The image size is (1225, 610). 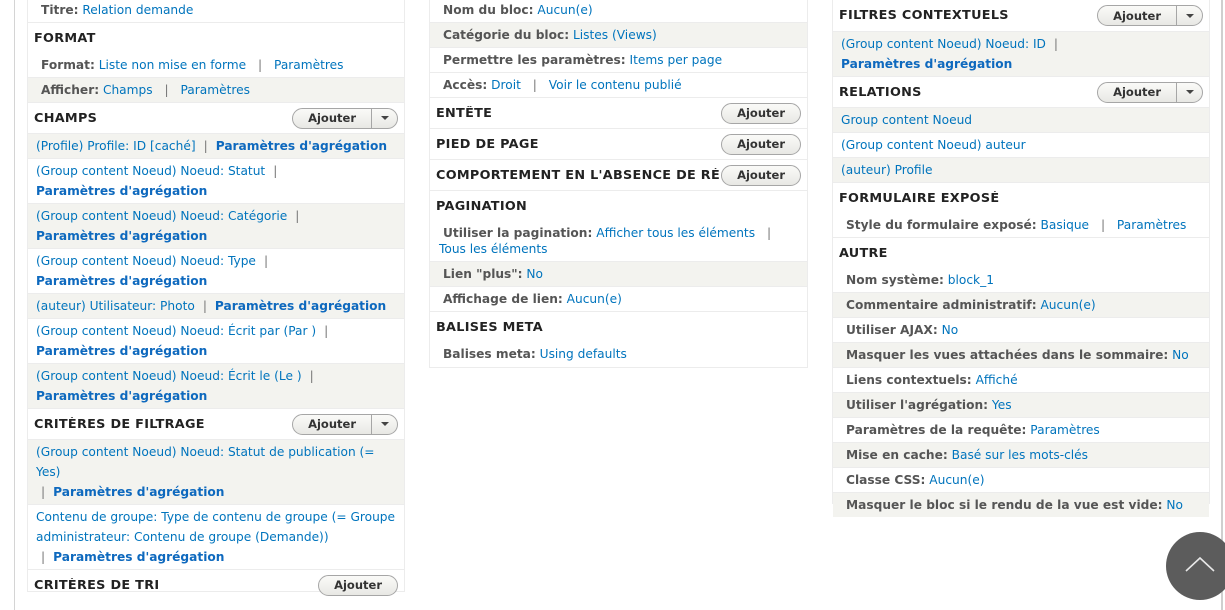 What do you see at coordinates (309, 65) in the screenshot?
I see `format-settings-link: Paramètres` at bounding box center [309, 65].